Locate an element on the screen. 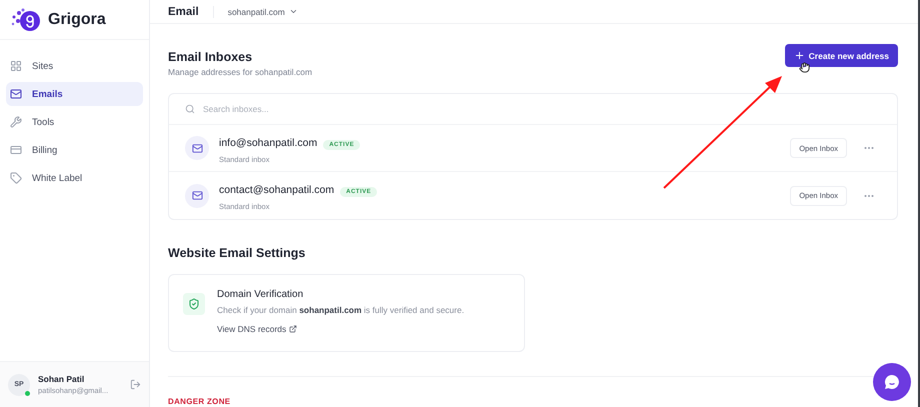  card-description: Check if your domain sohanpatil.com is fully verified and secure. is located at coordinates (340, 310).